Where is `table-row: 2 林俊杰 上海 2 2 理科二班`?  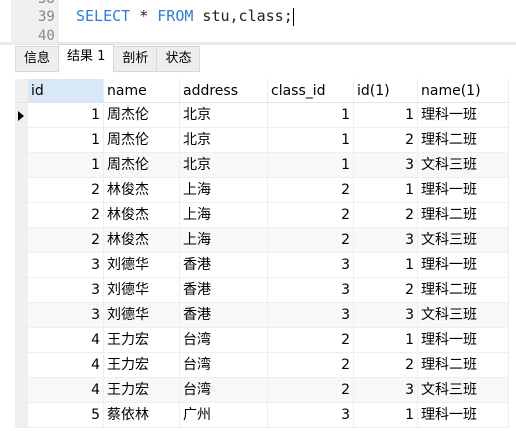 table-row: 2 林俊杰 上海 2 2 理科二班 is located at coordinates (262, 215).